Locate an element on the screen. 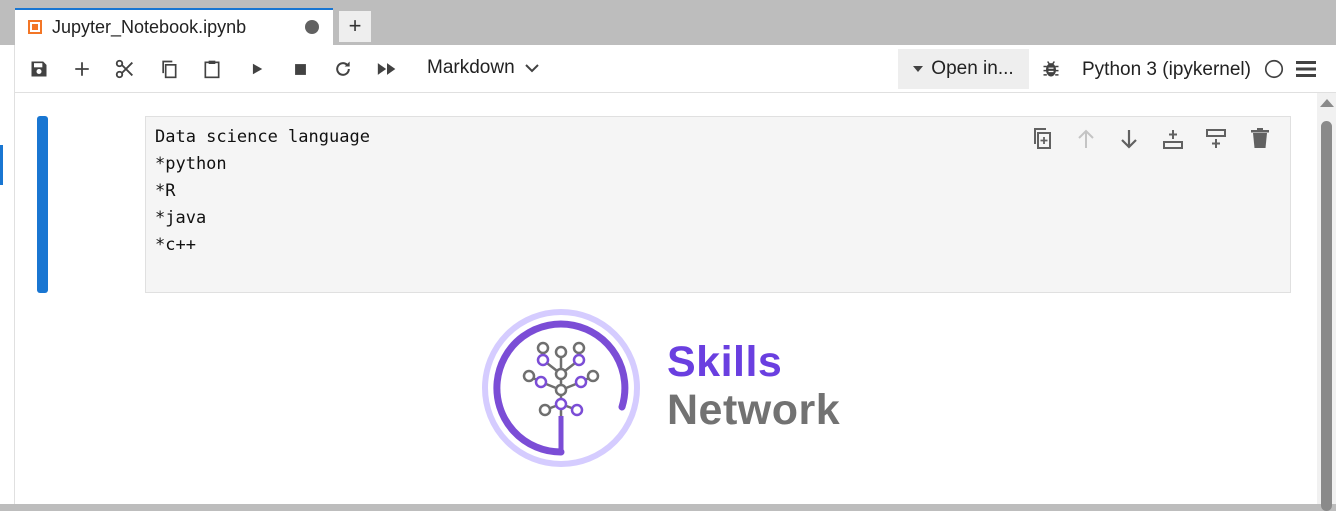 Image resolution: width=1336 pixels, height=511 pixels. brand-name-line1: Skills is located at coordinates (725, 362).